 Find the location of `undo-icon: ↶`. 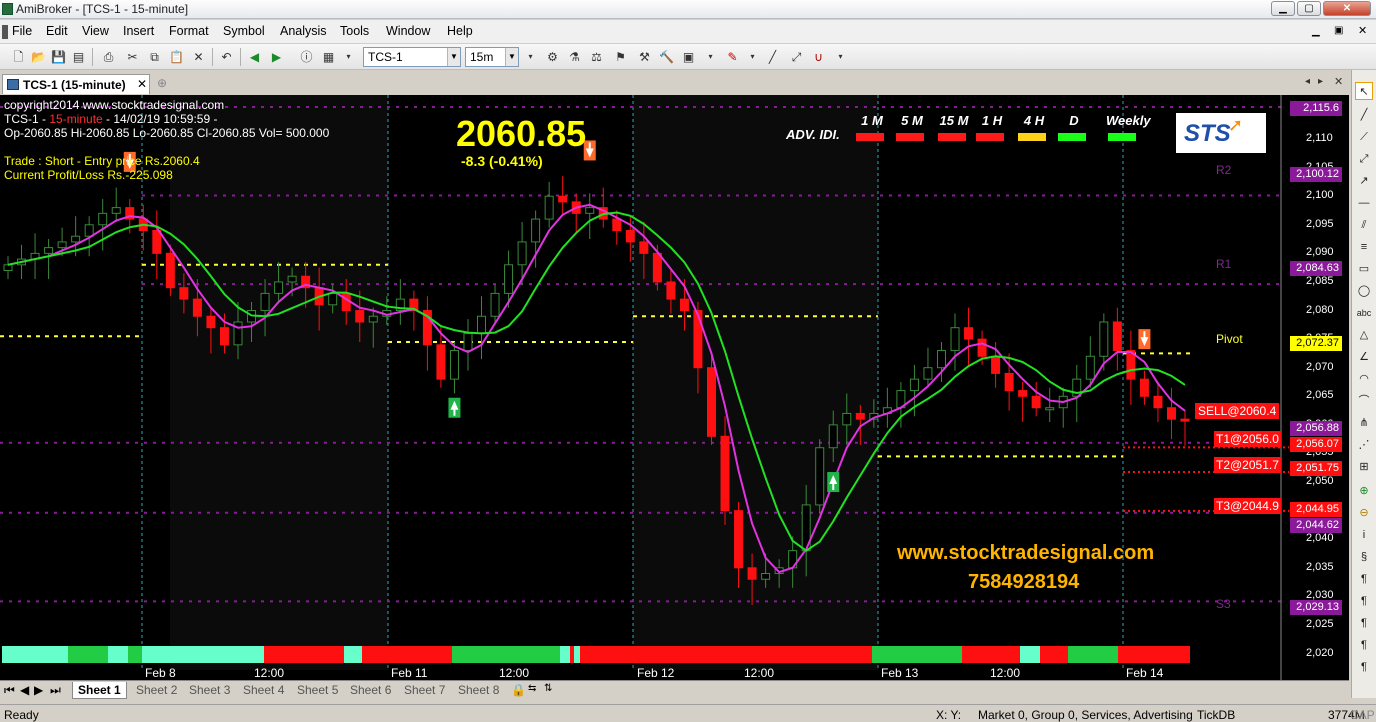

undo-icon: ↶ is located at coordinates (226, 57).